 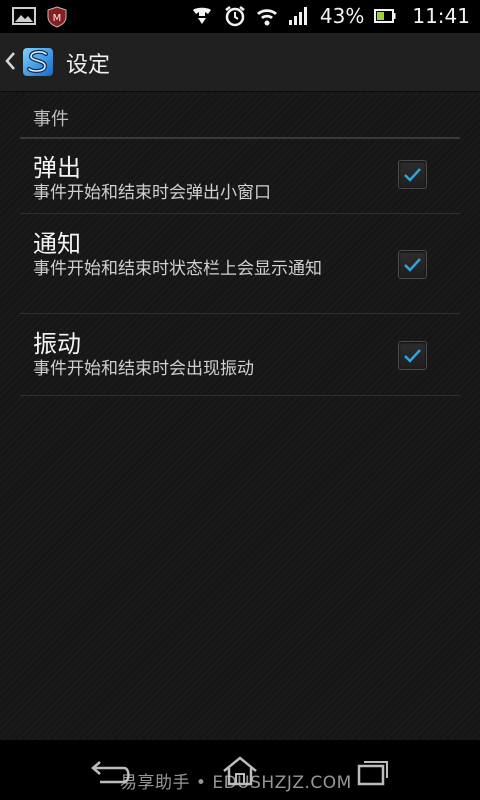 I want to click on page-title: 设定, so click(x=88, y=65).